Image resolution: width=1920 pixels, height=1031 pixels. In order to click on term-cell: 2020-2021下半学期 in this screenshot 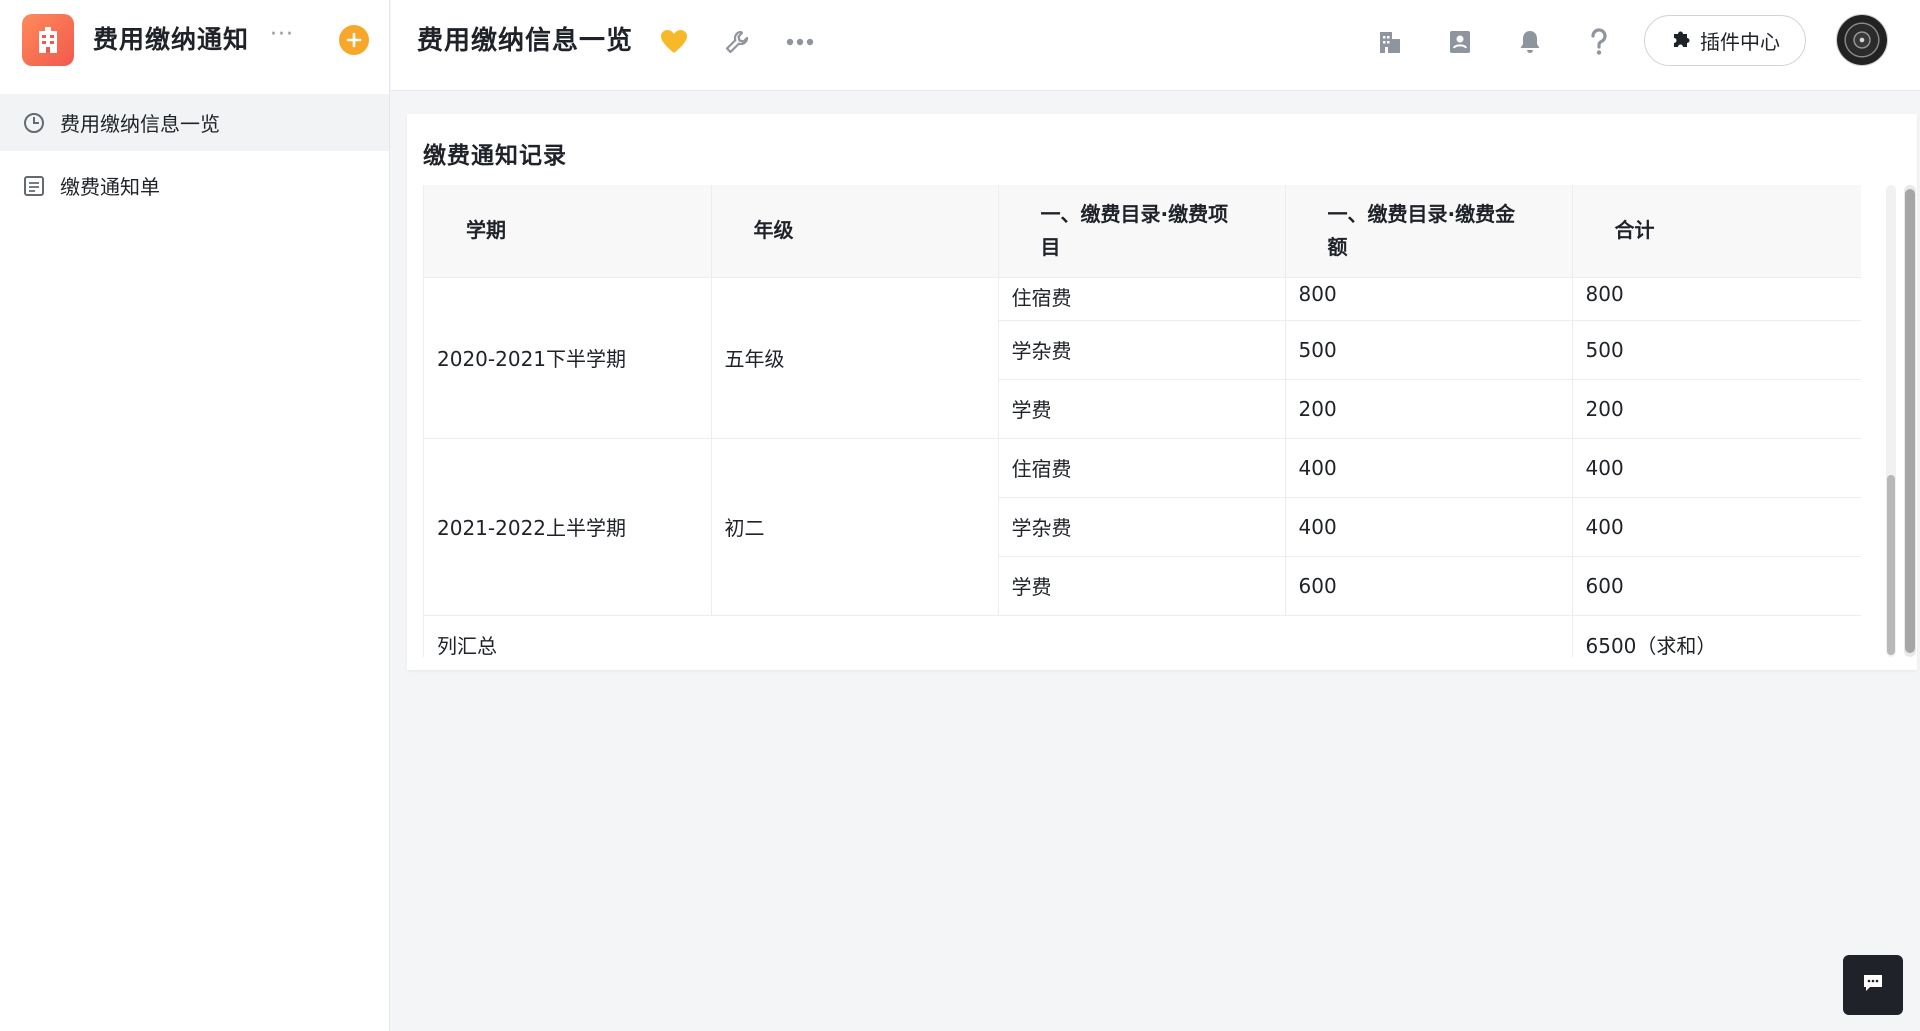, I will do `click(568, 358)`.